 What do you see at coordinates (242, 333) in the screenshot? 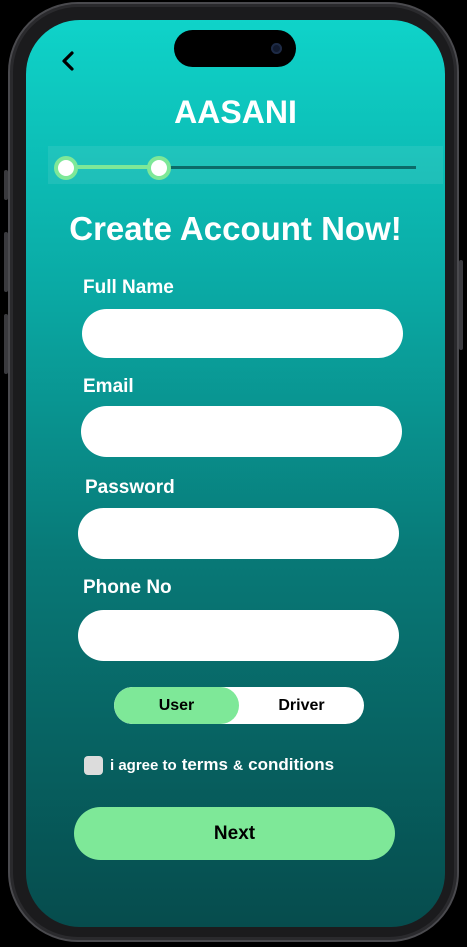
I see `full-name-input` at bounding box center [242, 333].